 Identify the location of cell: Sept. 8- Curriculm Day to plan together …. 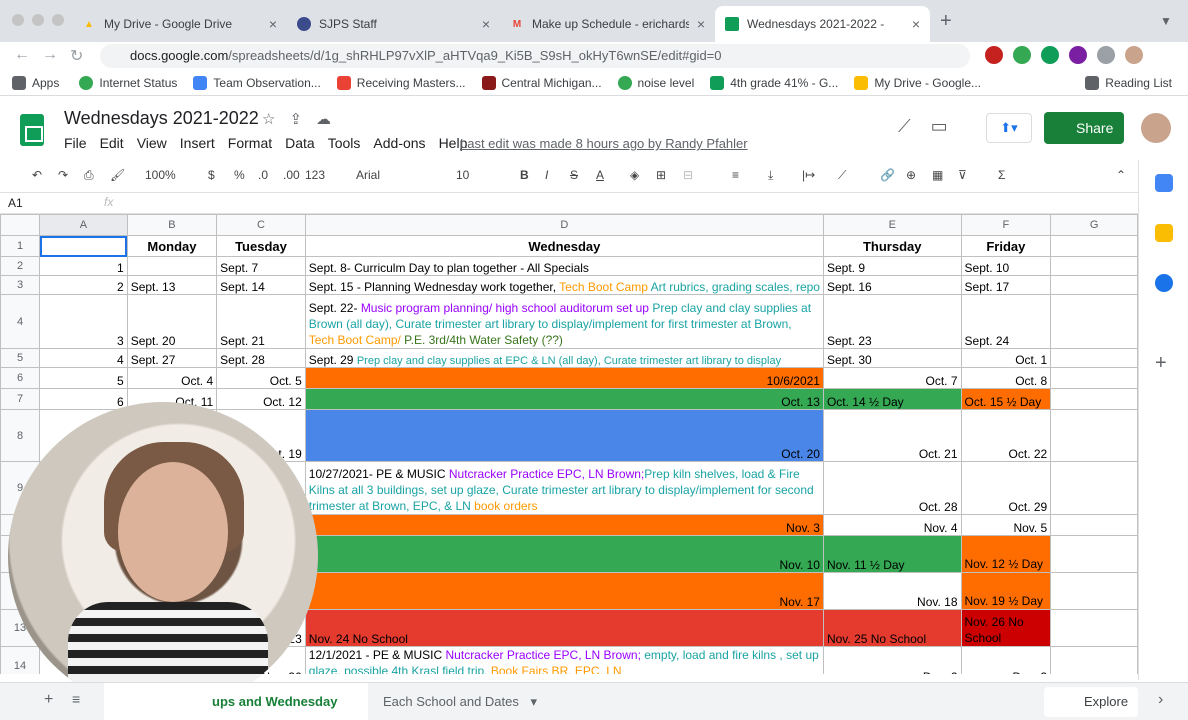
(564, 266).